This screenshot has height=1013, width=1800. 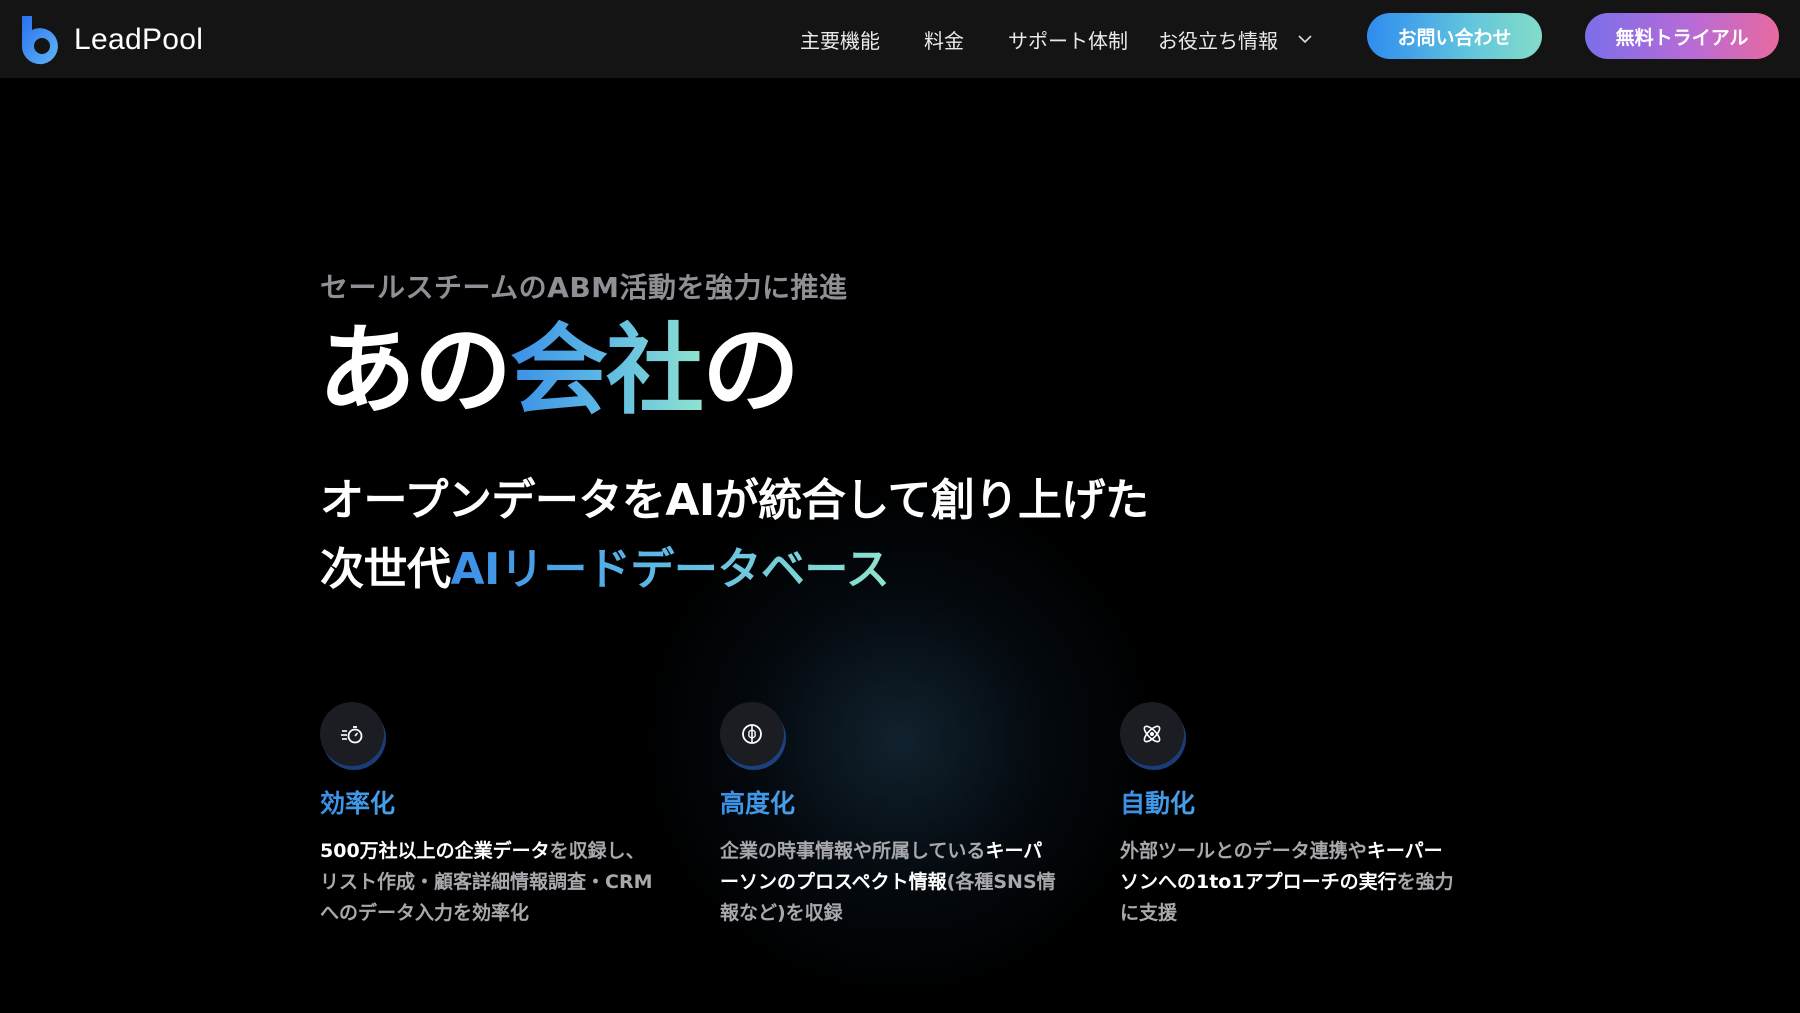 I want to click on brain-icon, so click(x=752, y=734).